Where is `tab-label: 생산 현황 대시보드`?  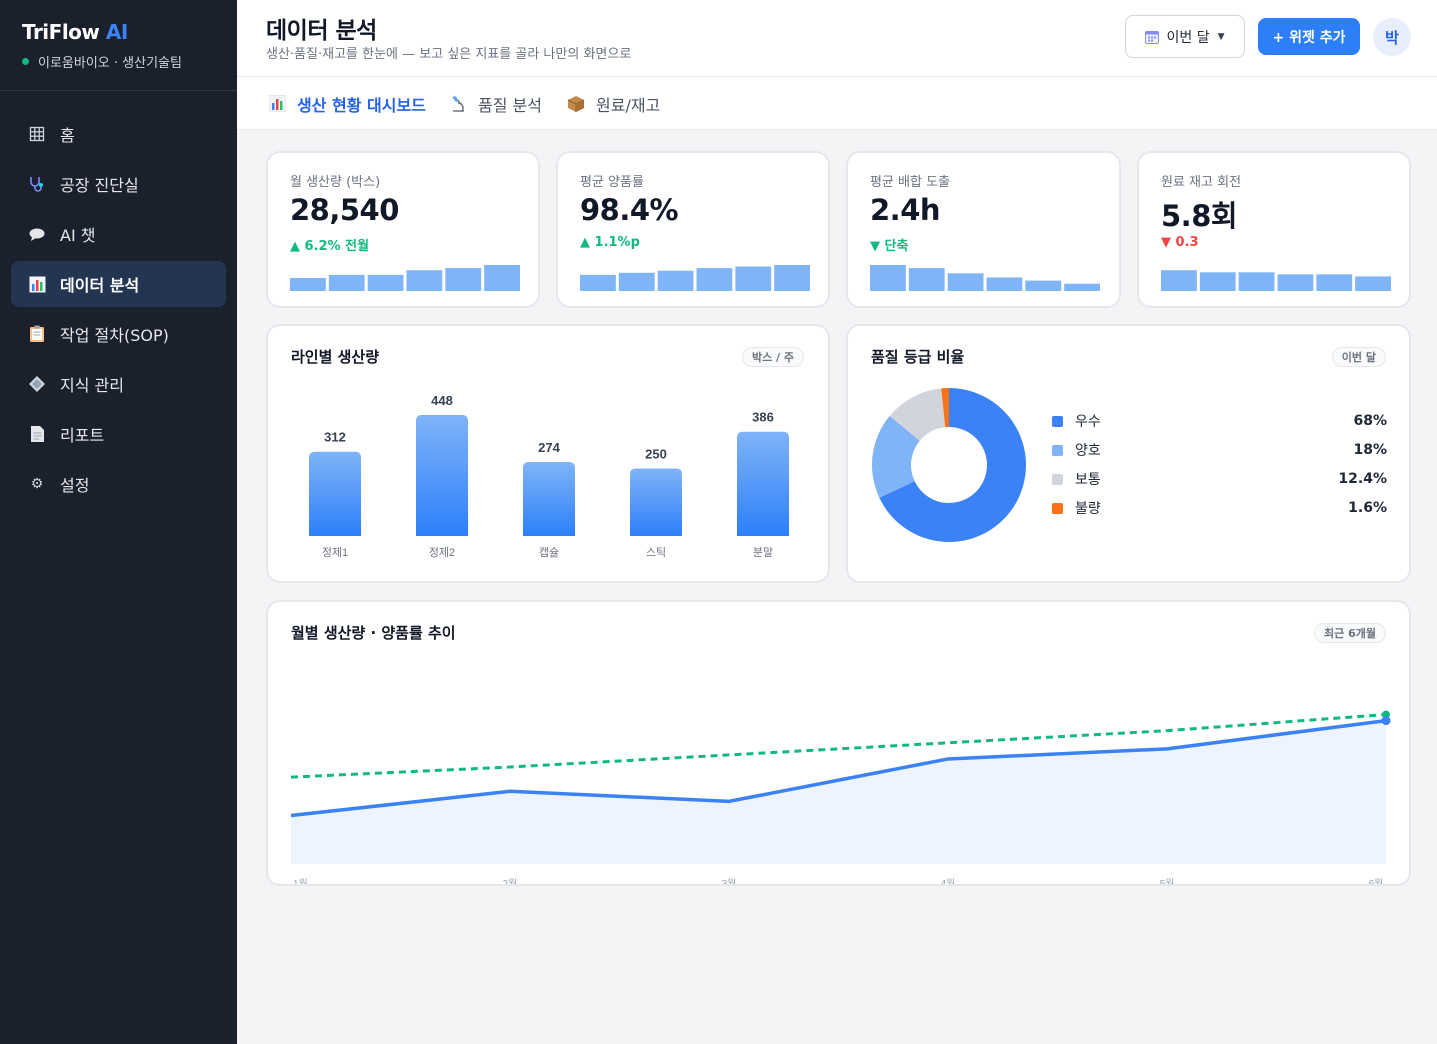 tab-label: 생산 현황 대시보드 is located at coordinates (361, 105).